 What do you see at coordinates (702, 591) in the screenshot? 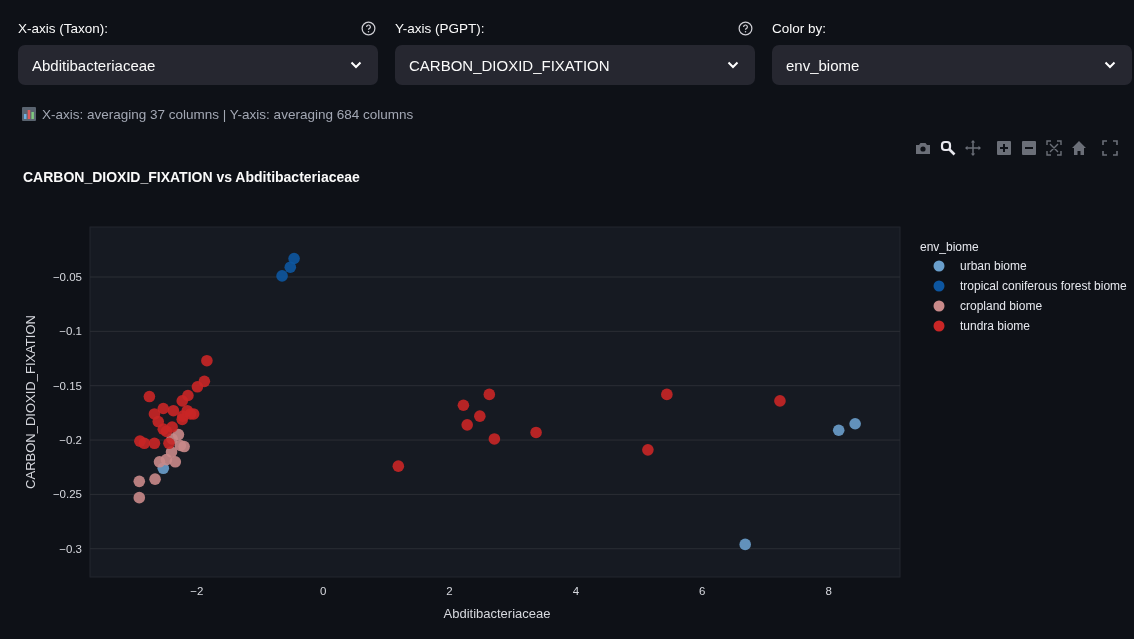
I see `x-tick-label: 6` at bounding box center [702, 591].